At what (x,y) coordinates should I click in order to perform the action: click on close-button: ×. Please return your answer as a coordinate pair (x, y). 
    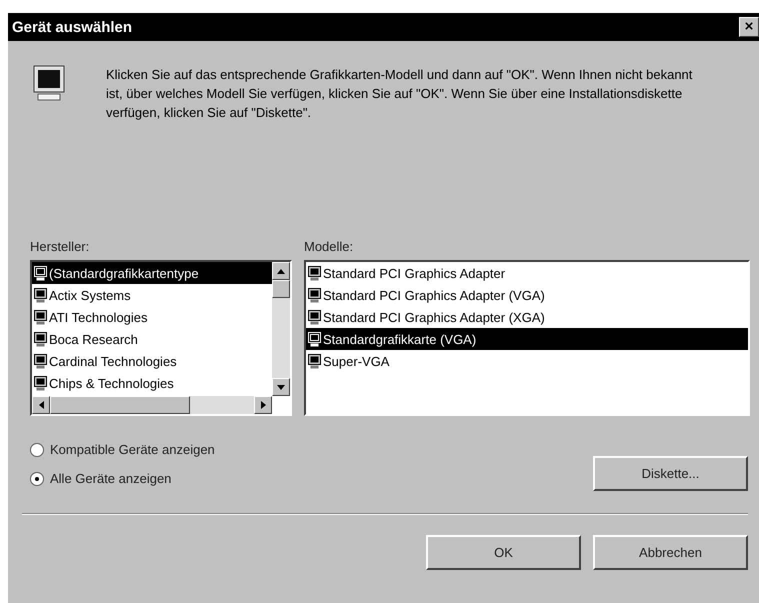
    Looking at the image, I should click on (749, 27).